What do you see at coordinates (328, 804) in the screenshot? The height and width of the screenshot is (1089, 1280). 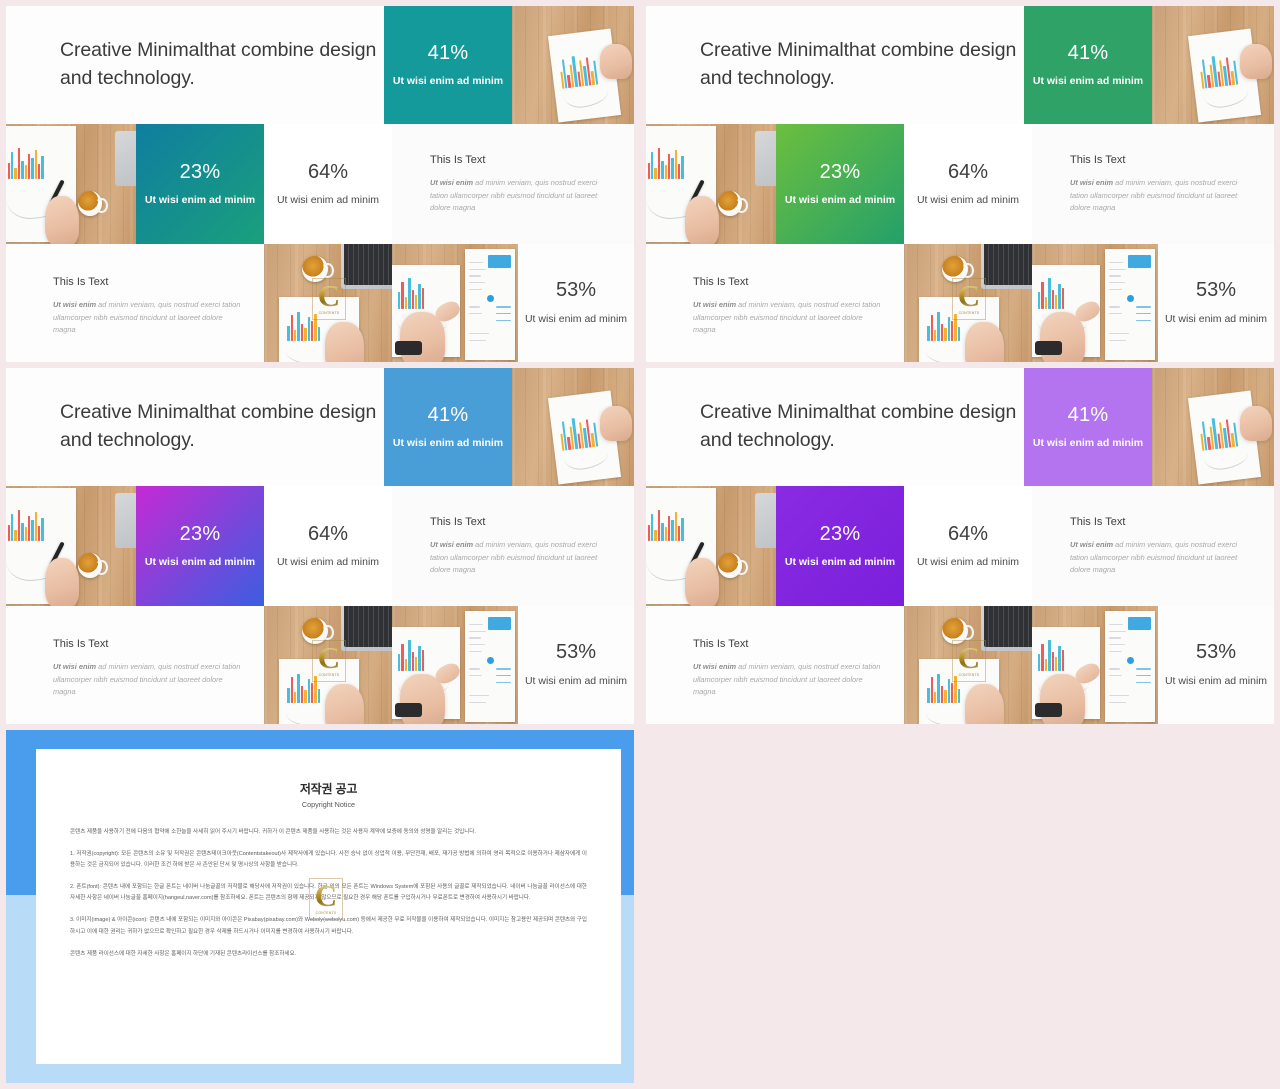 I see `copyright-subtitle: Copyright Notice` at bounding box center [328, 804].